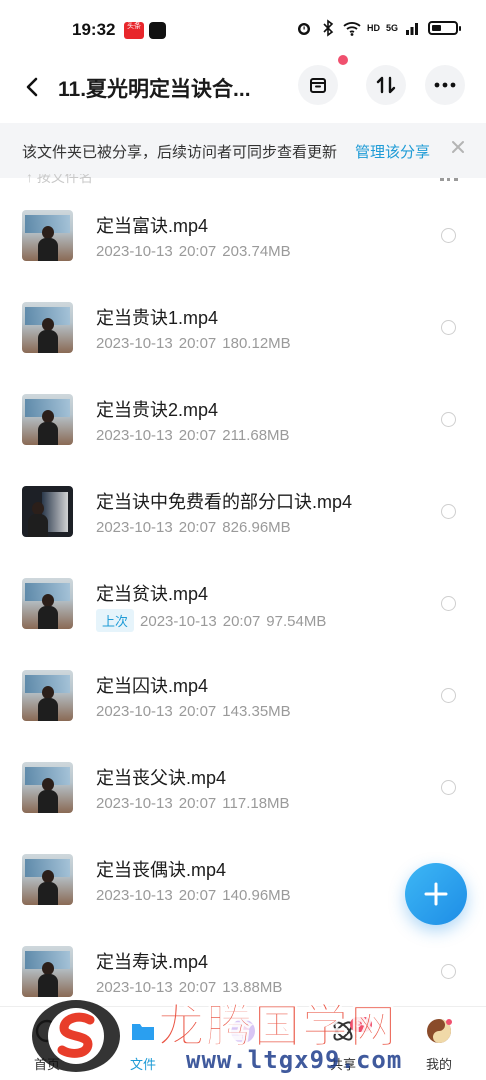 The width and height of the screenshot is (486, 1080). I want to click on nav-center, so click(243, 1045).